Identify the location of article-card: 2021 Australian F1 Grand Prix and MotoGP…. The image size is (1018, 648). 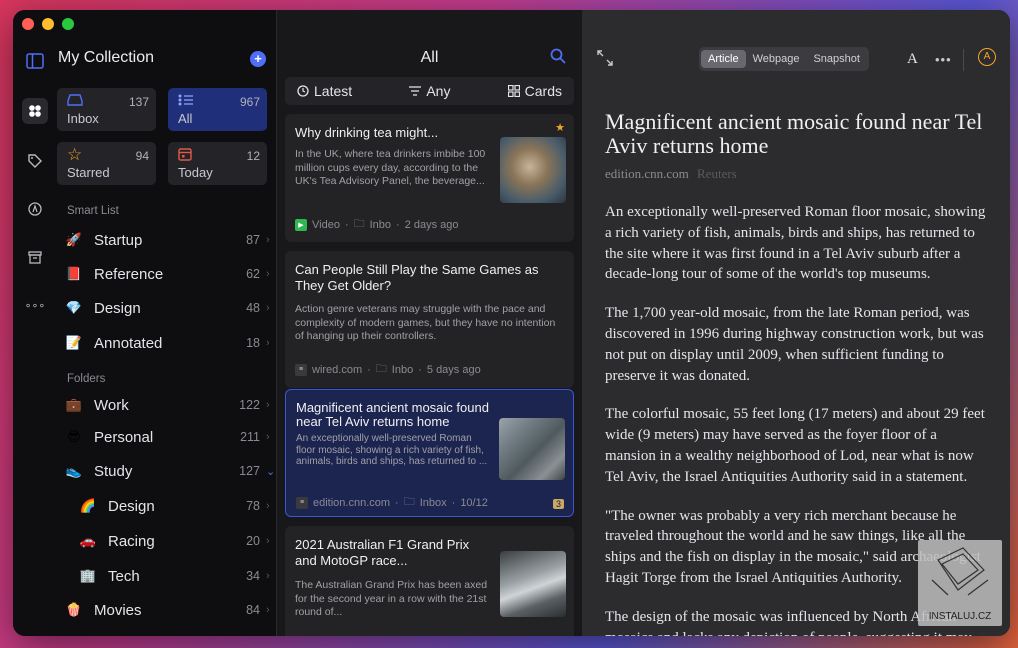
(429, 581).